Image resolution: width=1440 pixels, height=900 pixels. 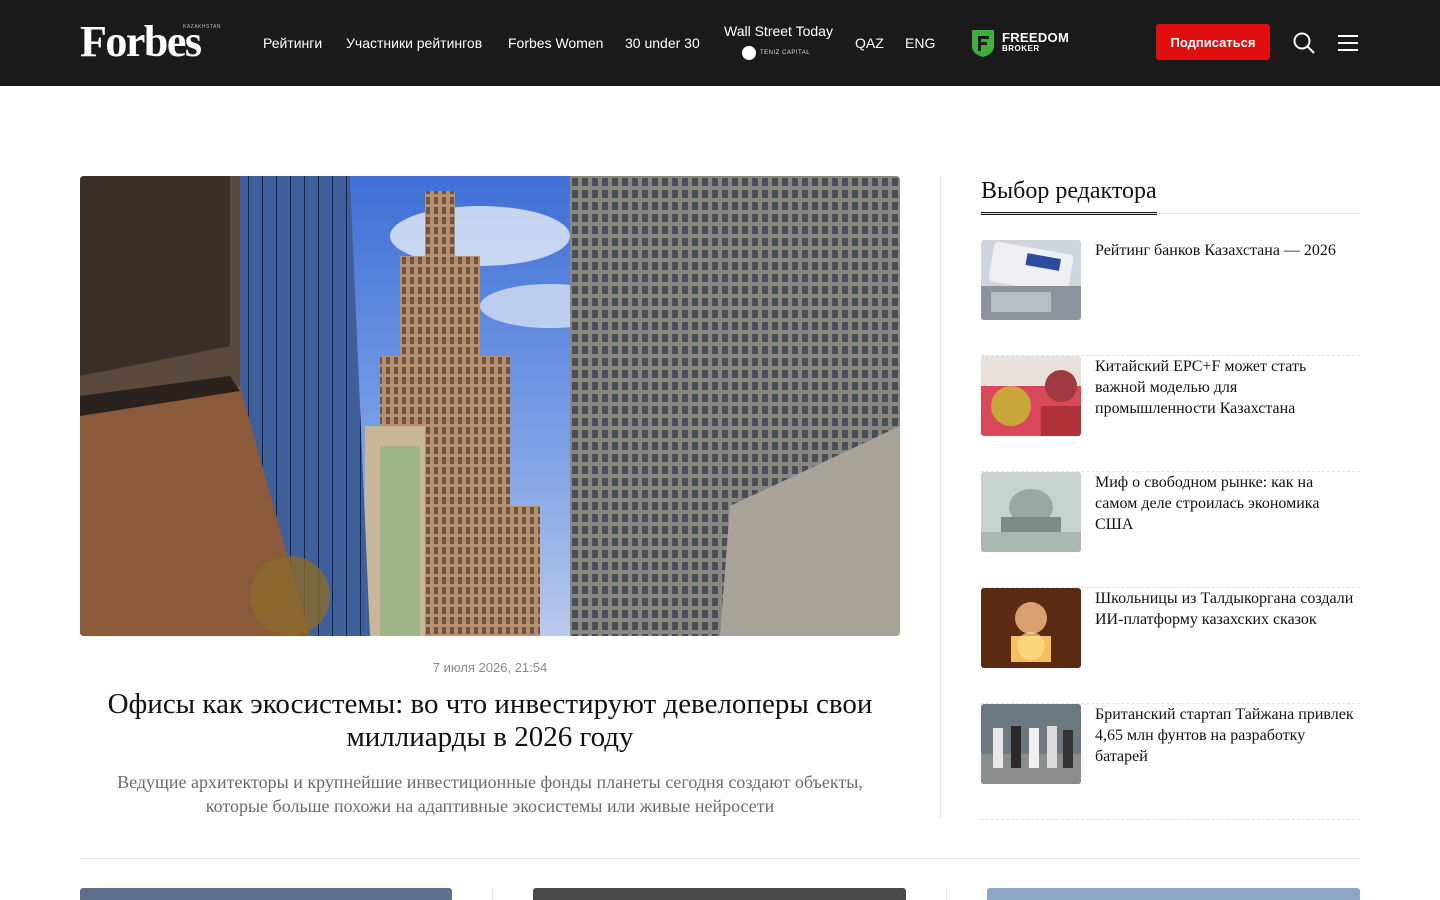 I want to click on editors-choice-item: Рейтинг банков Казахстана — 2026, so click(x=1170, y=298).